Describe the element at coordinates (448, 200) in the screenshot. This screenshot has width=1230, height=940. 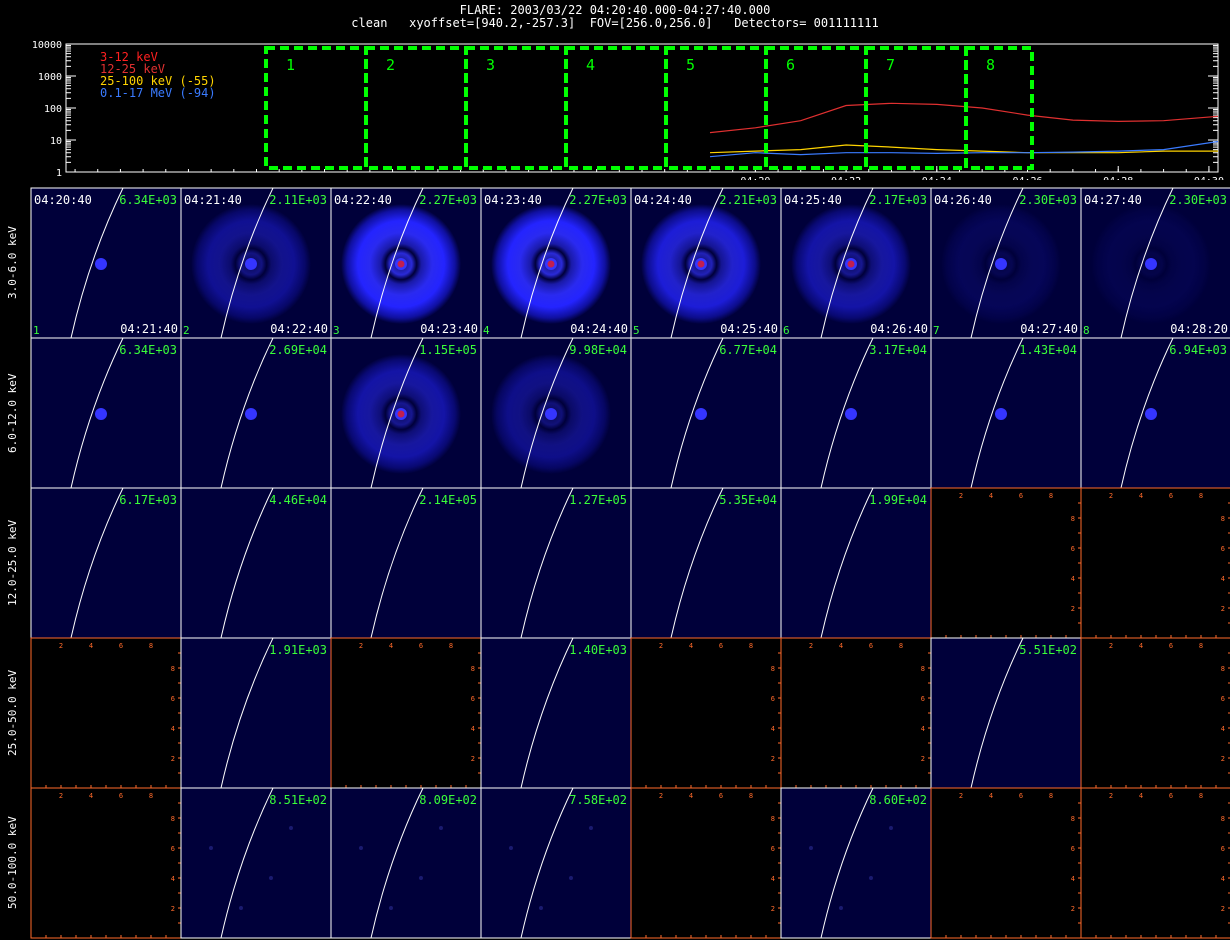
I see `max-value: 2.27E+03` at that location.